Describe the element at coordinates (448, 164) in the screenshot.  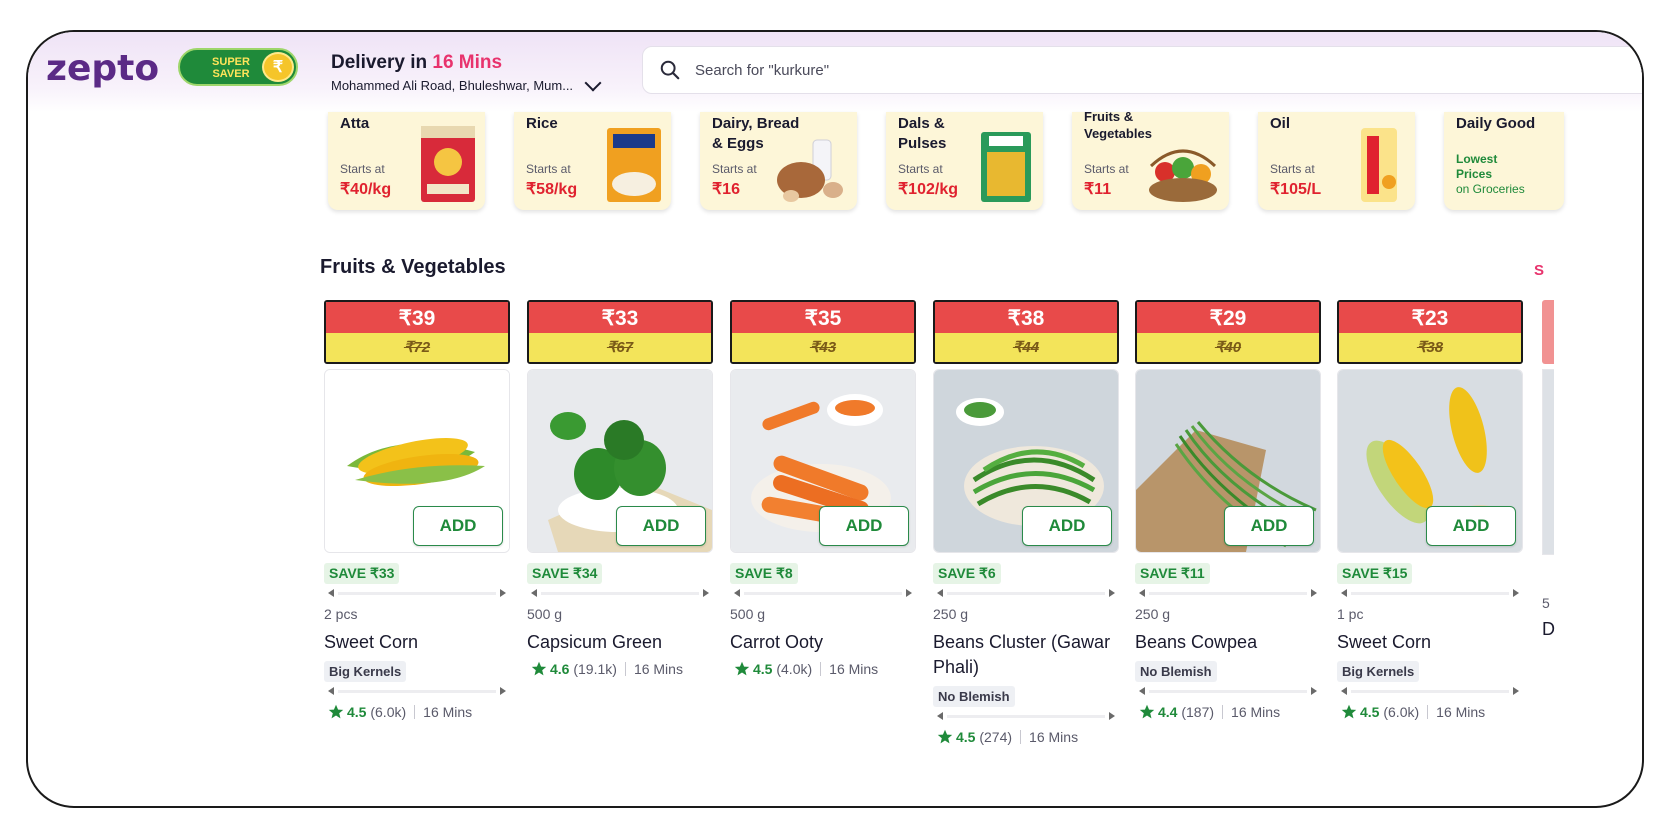
I see `atta-pack-image` at that location.